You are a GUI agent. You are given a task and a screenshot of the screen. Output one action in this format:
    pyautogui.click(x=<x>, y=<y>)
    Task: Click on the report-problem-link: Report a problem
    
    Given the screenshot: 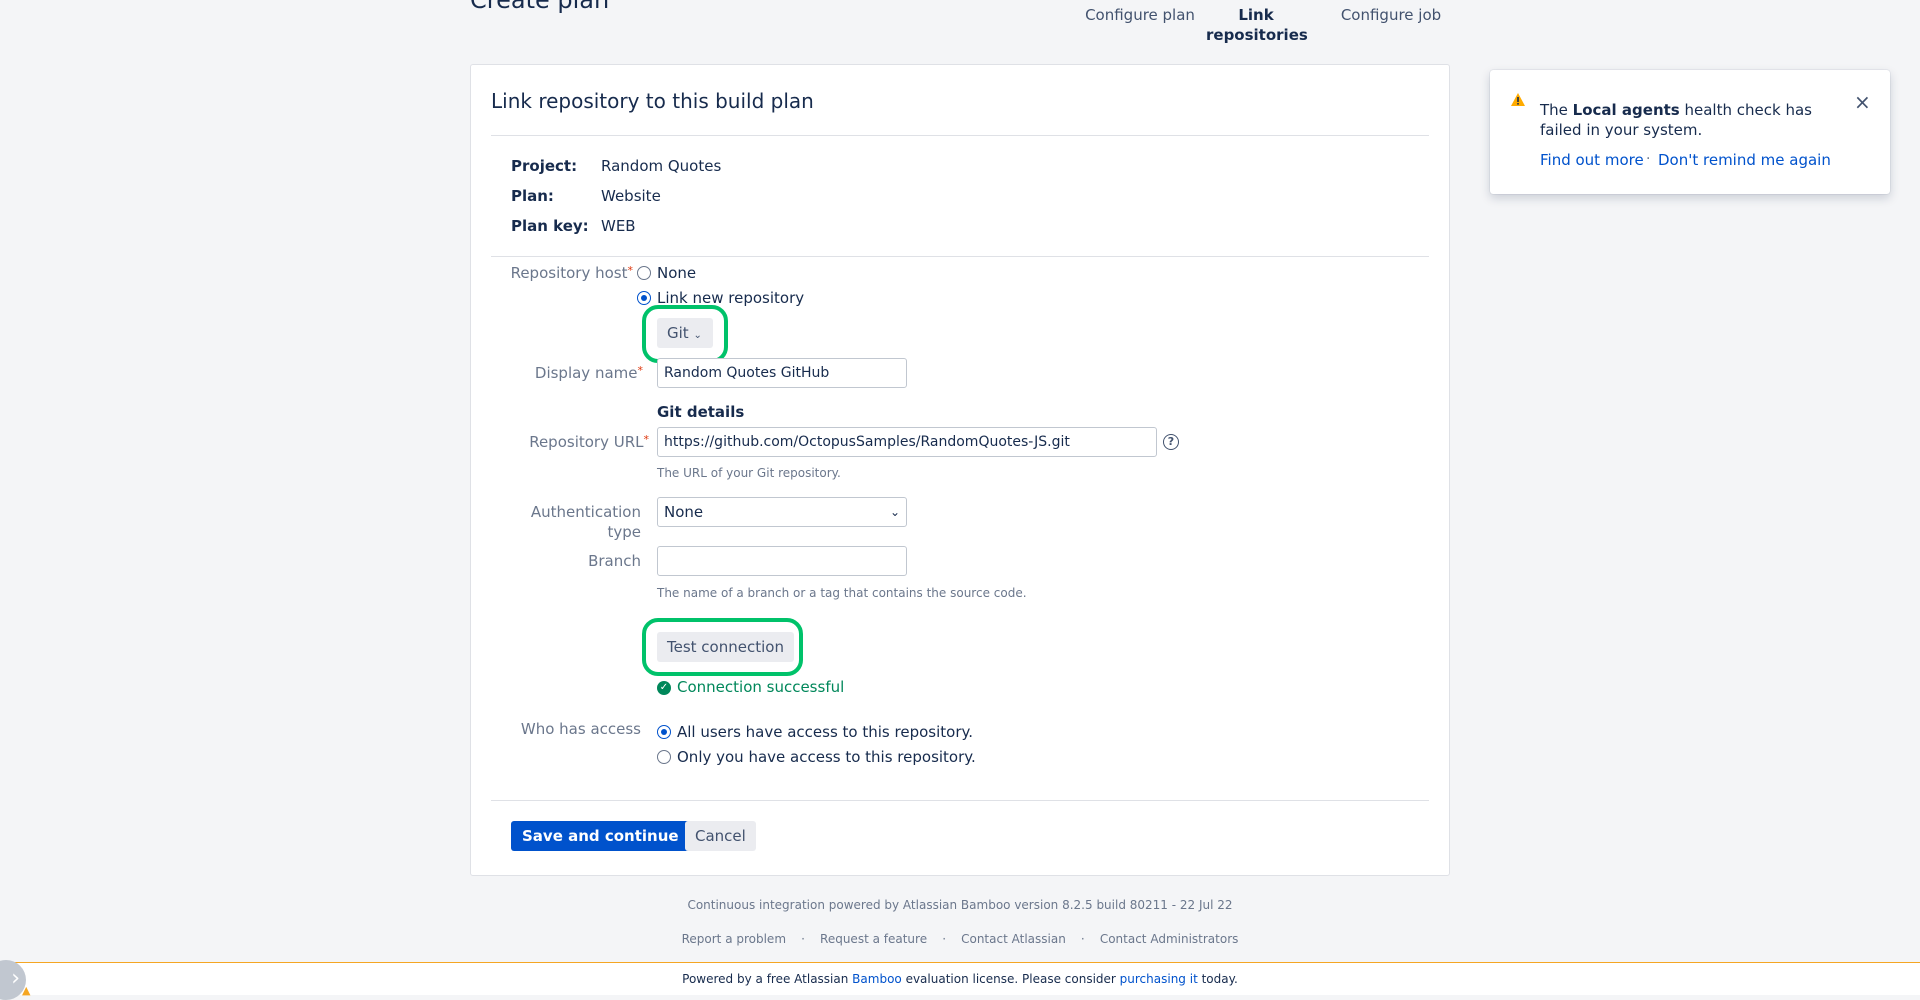 What is the action you would take?
    pyautogui.click(x=734, y=939)
    